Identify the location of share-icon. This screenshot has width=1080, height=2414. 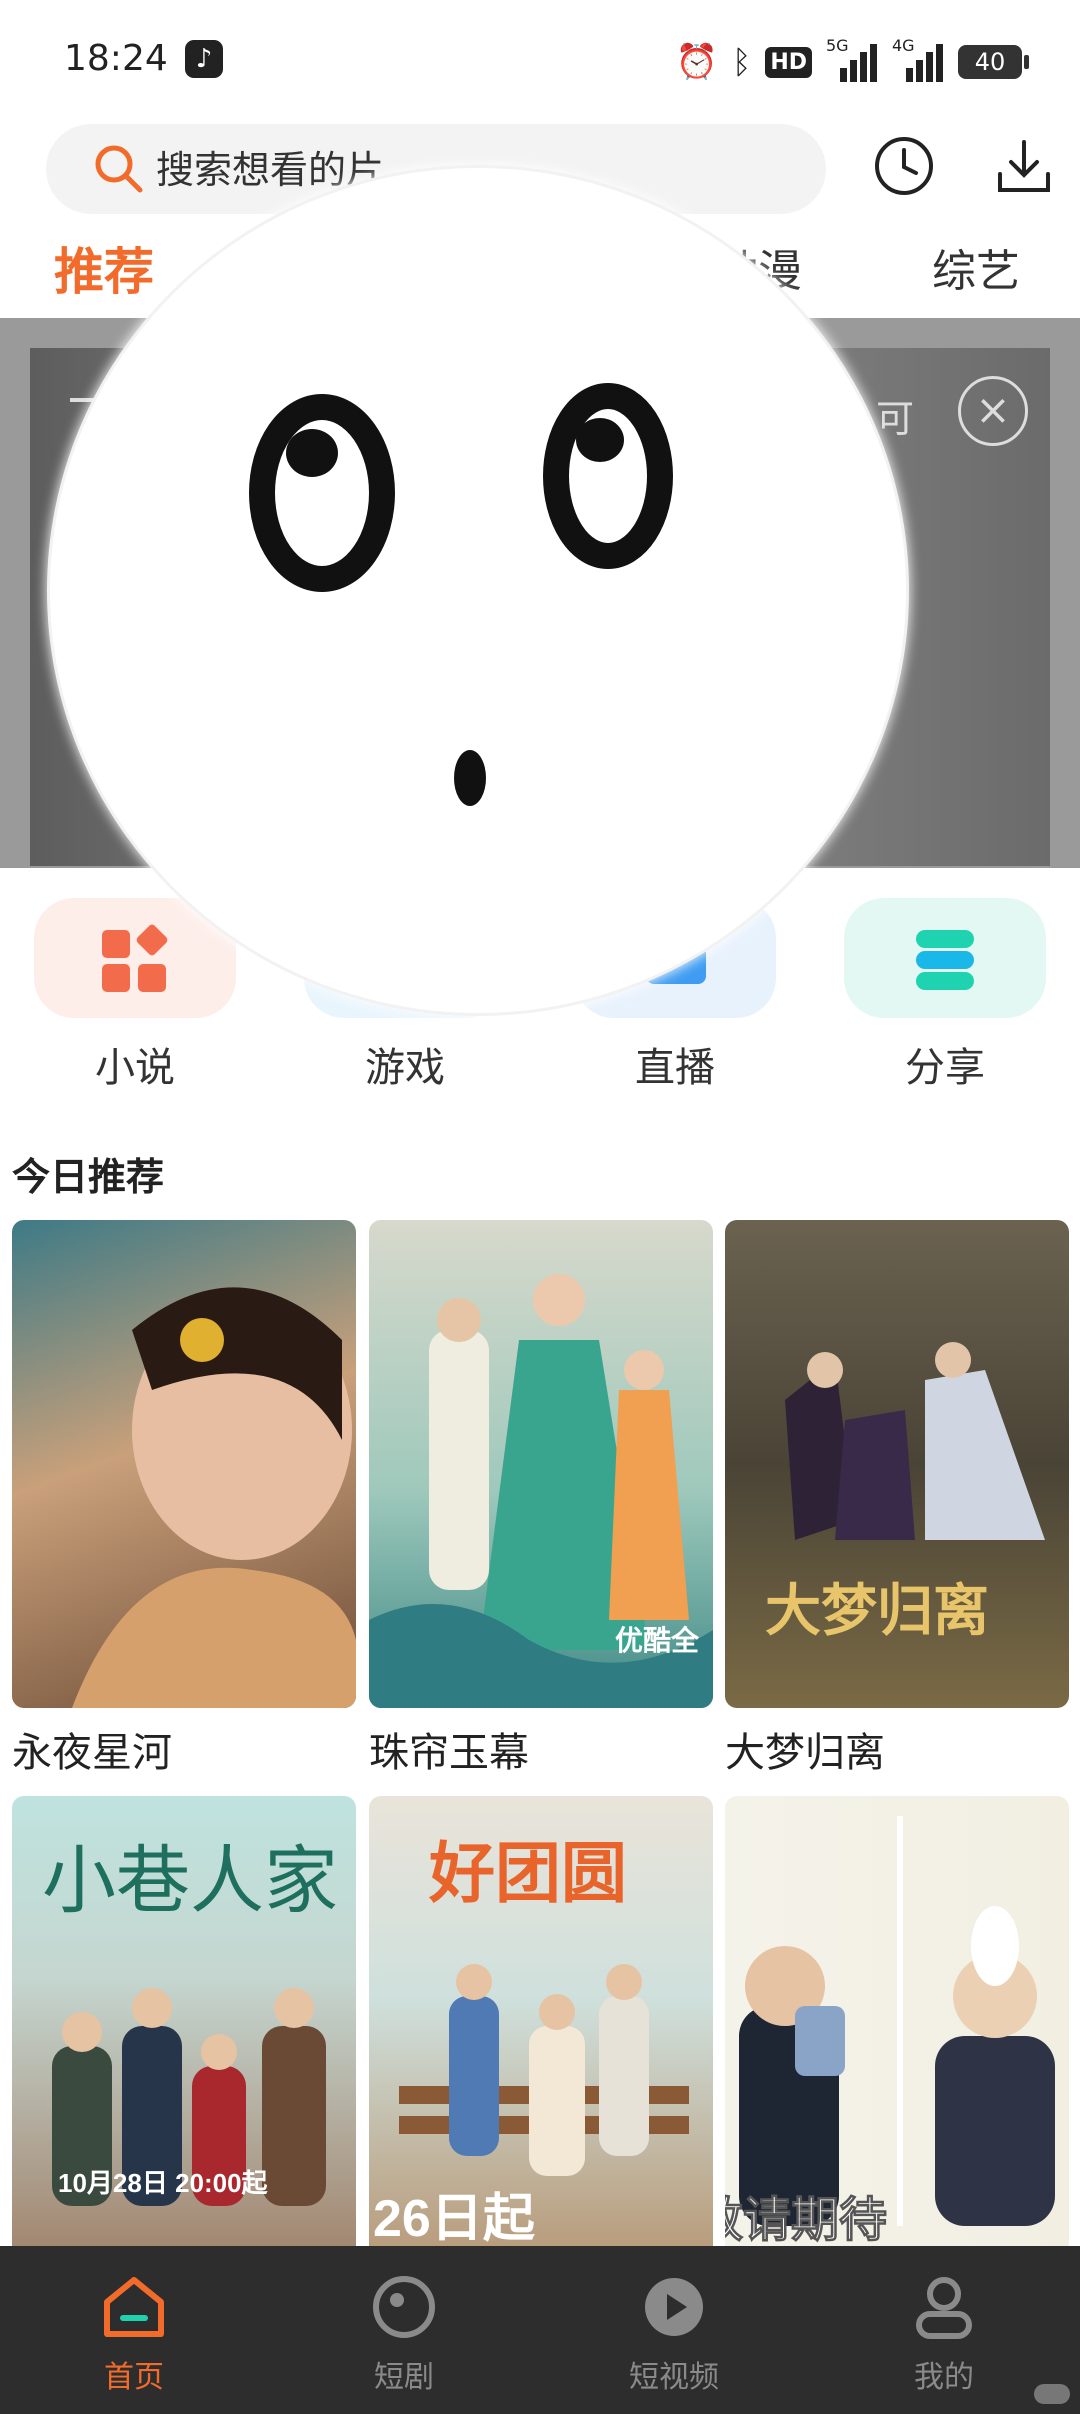
(945, 960).